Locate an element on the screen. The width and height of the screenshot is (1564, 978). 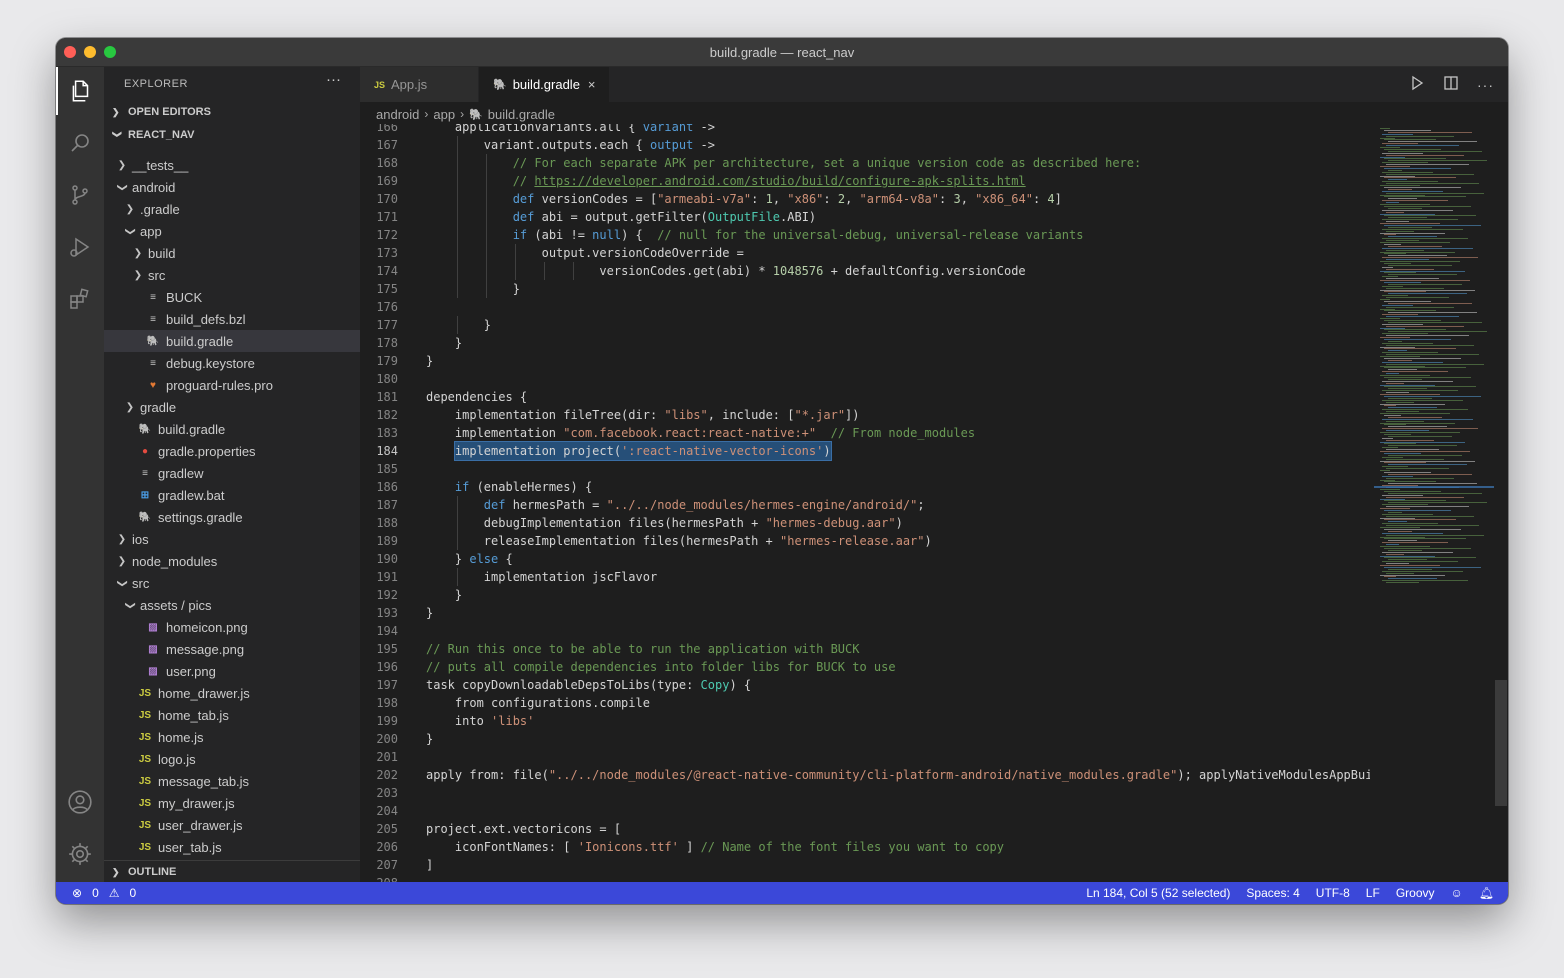
encoding: UTF-8 is located at coordinates (1333, 893).